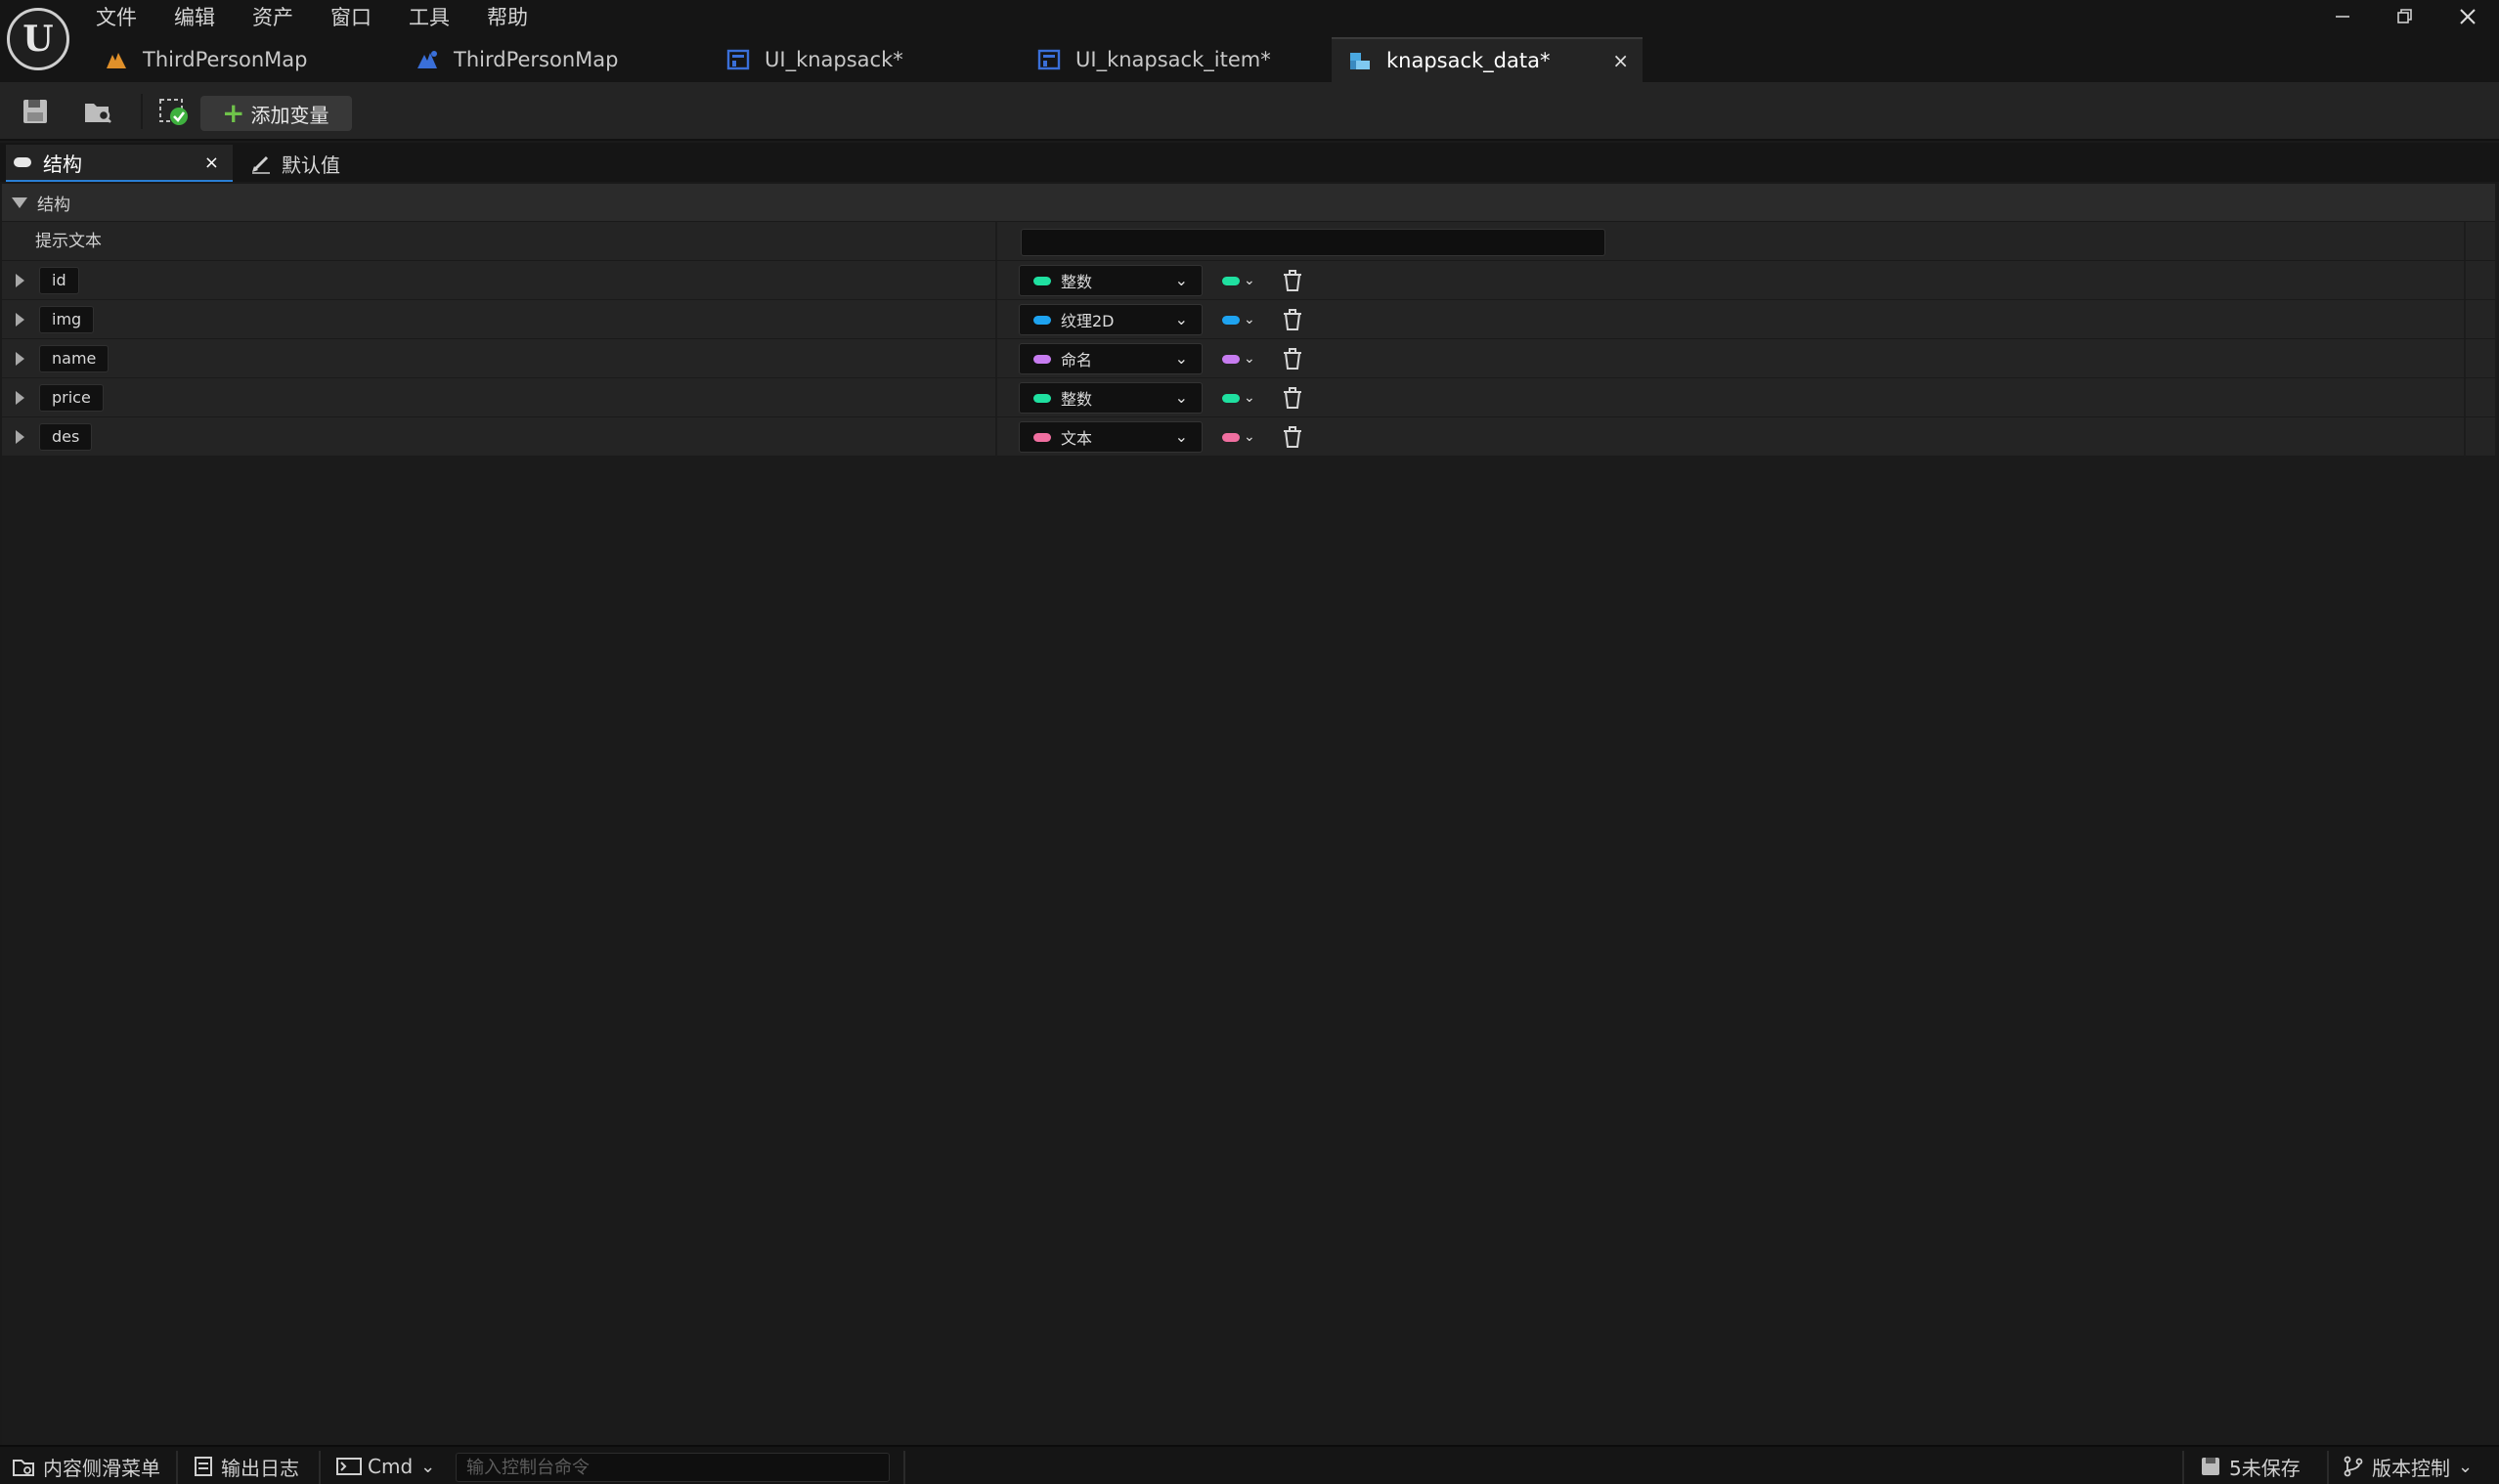 The width and height of the screenshot is (2499, 1484). Describe the element at coordinates (673, 1467) in the screenshot. I see `console-command-input` at that location.